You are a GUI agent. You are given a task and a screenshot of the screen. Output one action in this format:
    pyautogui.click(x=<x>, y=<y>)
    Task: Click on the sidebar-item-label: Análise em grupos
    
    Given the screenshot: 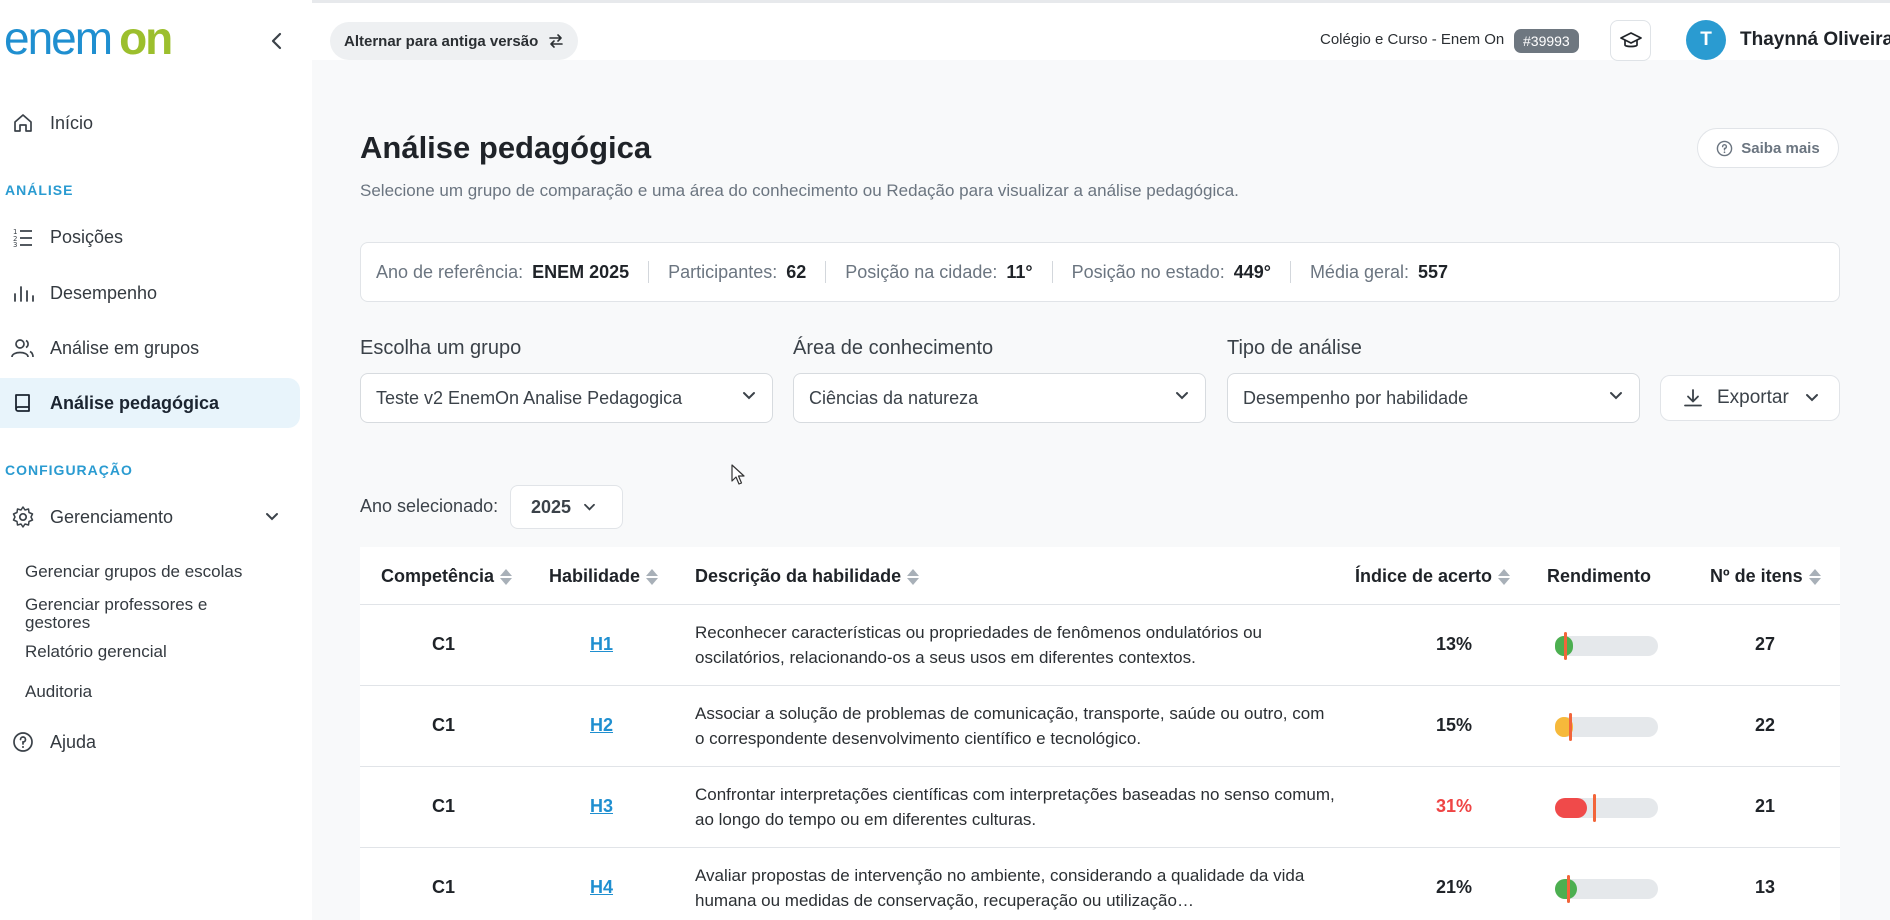 What is the action you would take?
    pyautogui.click(x=125, y=347)
    